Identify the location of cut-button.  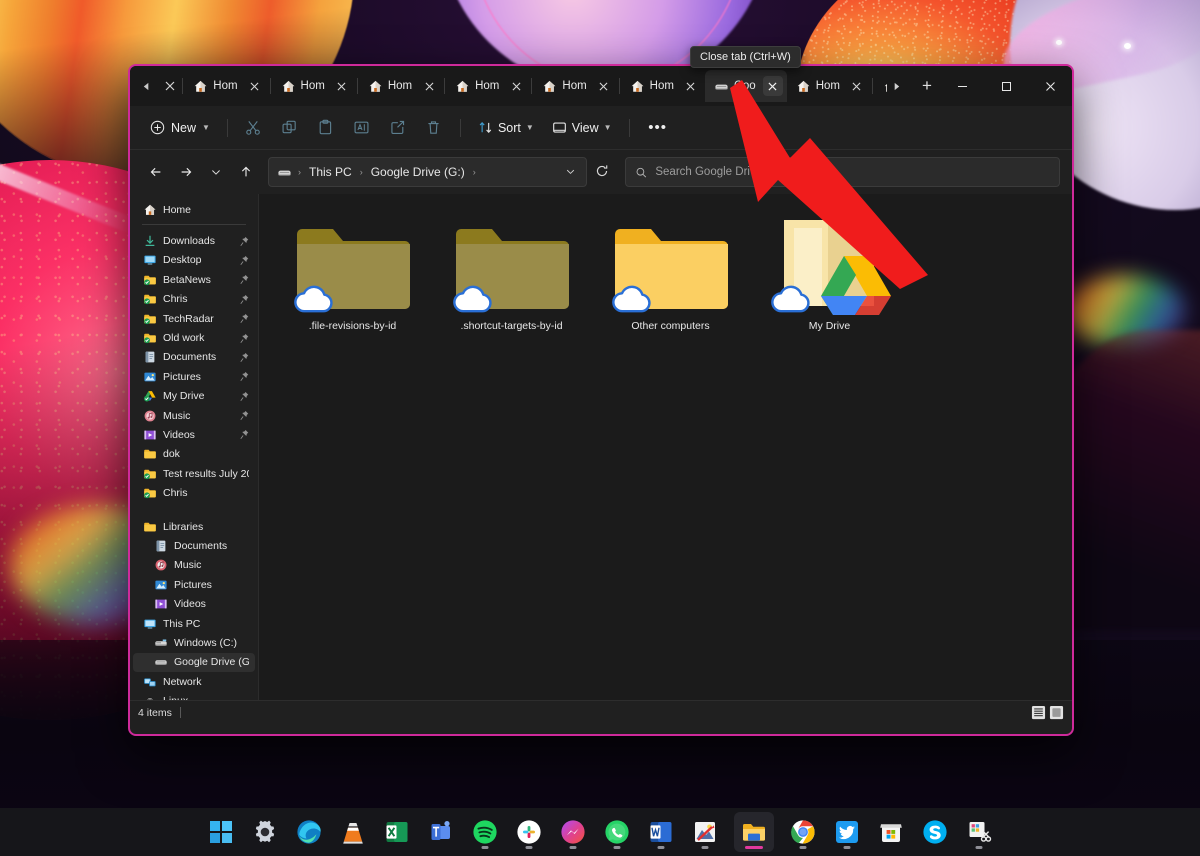
(254, 128).